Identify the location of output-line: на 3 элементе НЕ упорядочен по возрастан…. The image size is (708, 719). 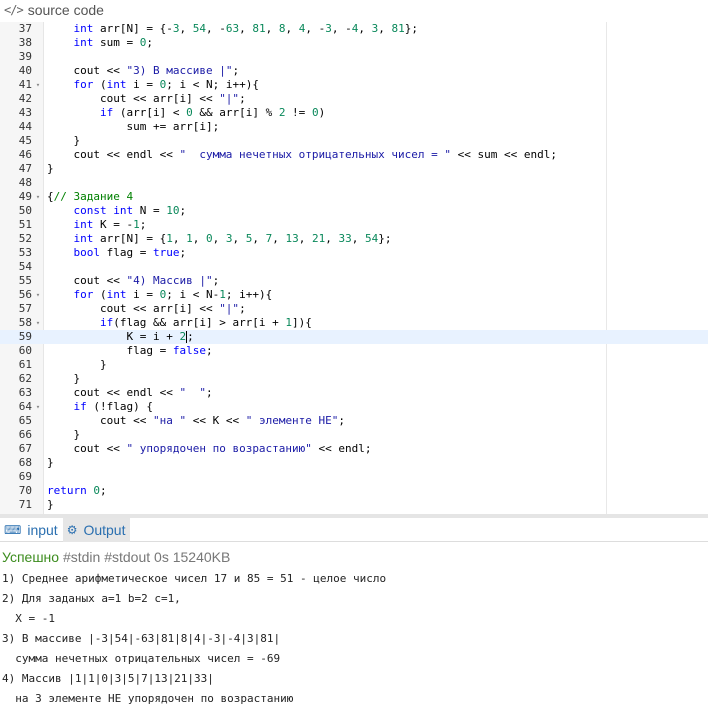
(148, 698).